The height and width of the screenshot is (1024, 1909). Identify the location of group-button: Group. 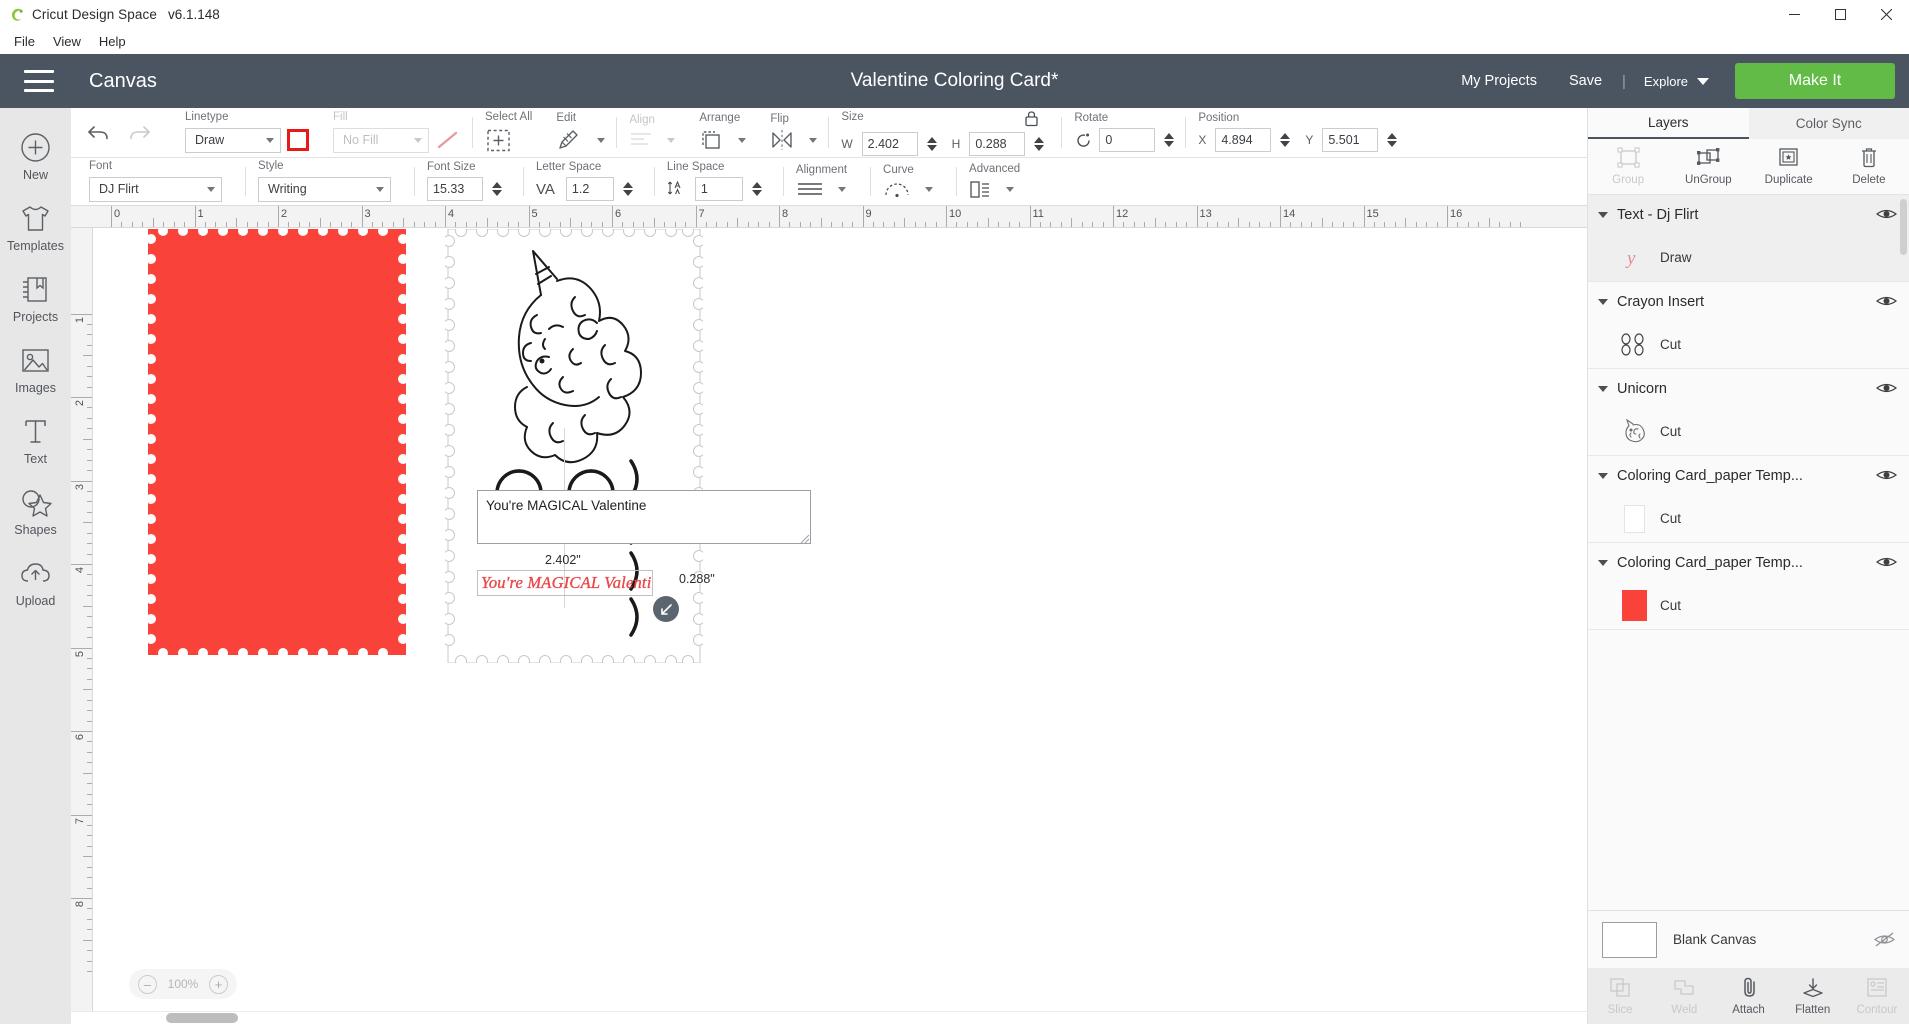
(1628, 166).